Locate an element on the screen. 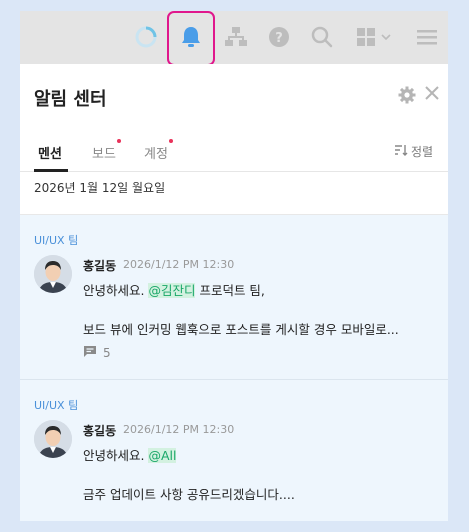  top-toolbar: ? is located at coordinates (234, 38).